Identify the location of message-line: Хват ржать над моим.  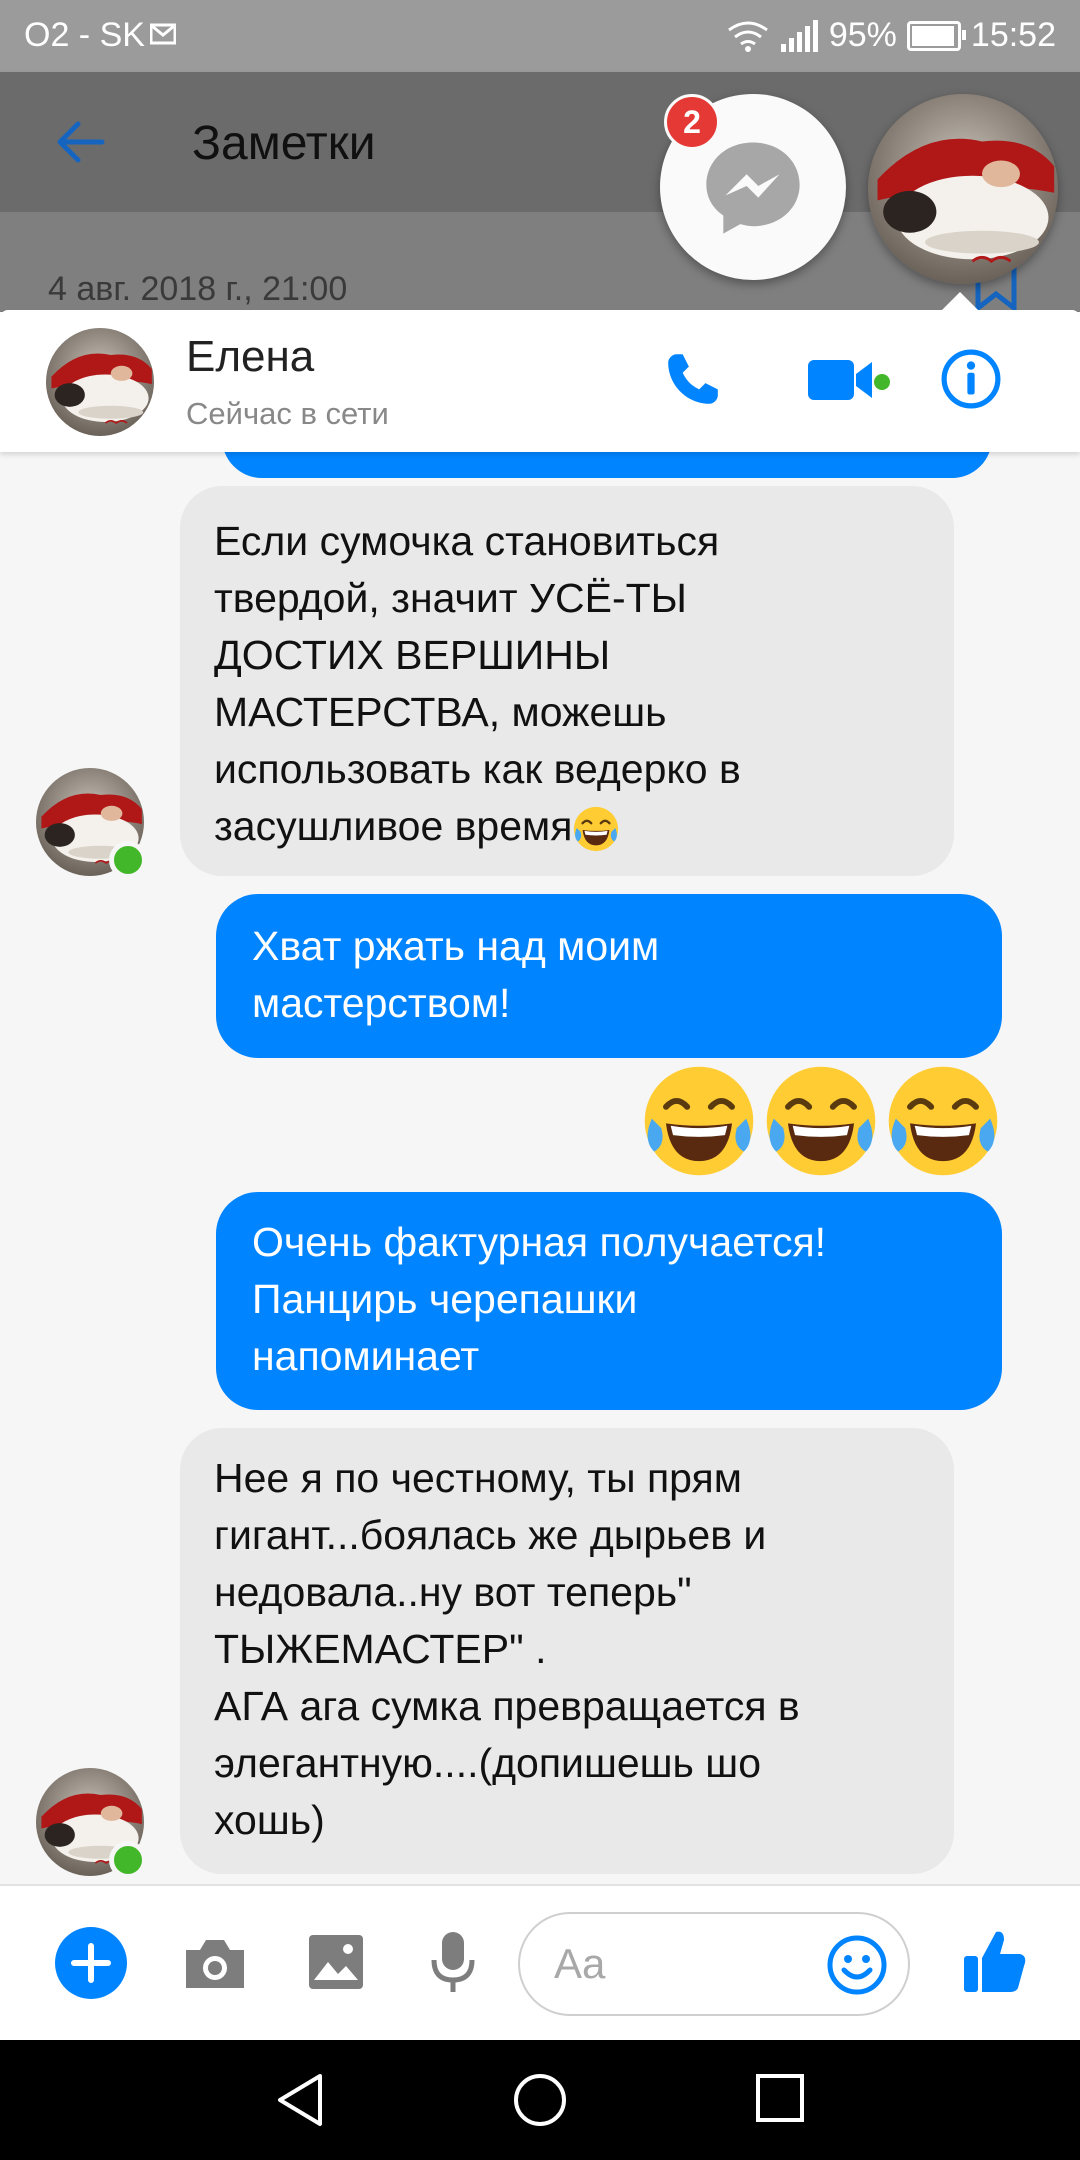
(456, 946).